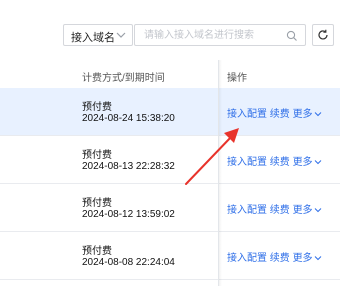 The width and height of the screenshot is (340, 286). I want to click on expire-time: 2024-08-08 22:24:04, so click(128, 262).